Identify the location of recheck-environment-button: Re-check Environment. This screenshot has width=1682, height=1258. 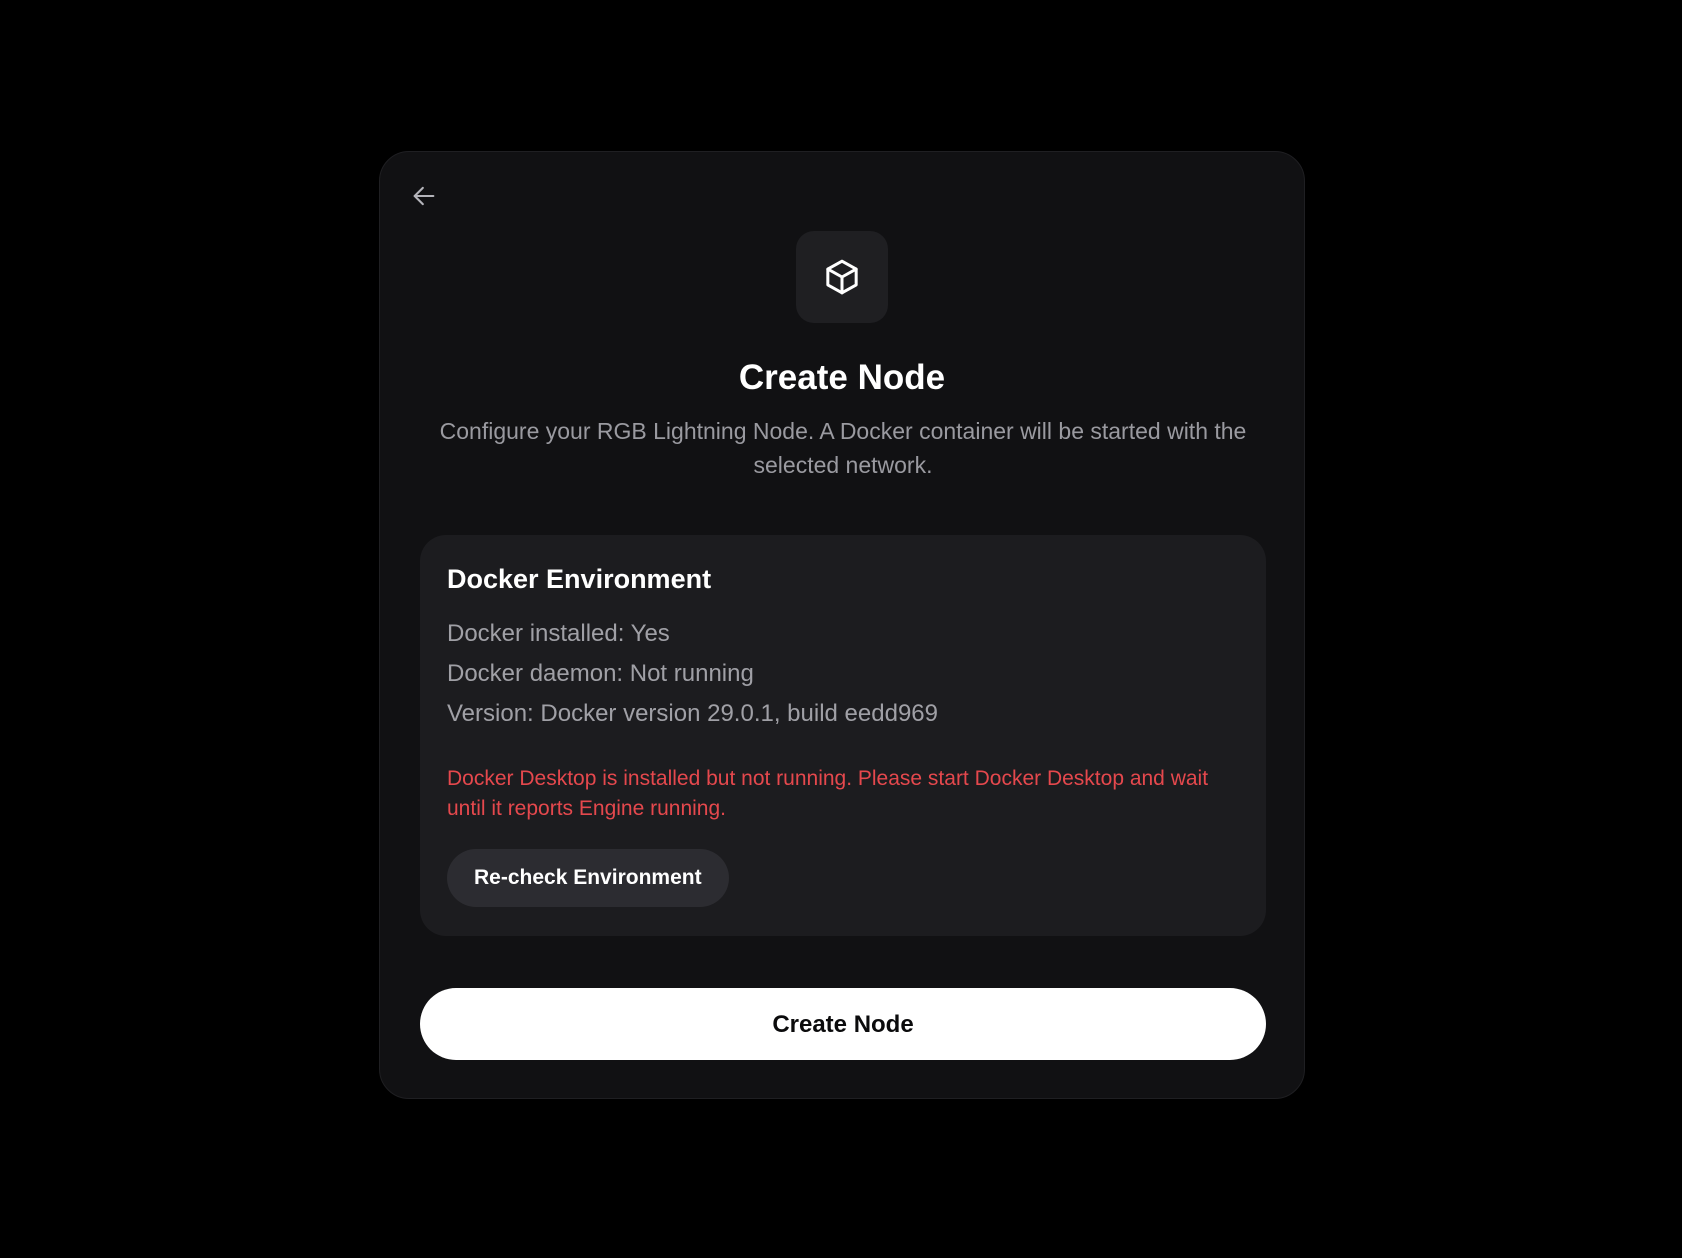
(588, 878).